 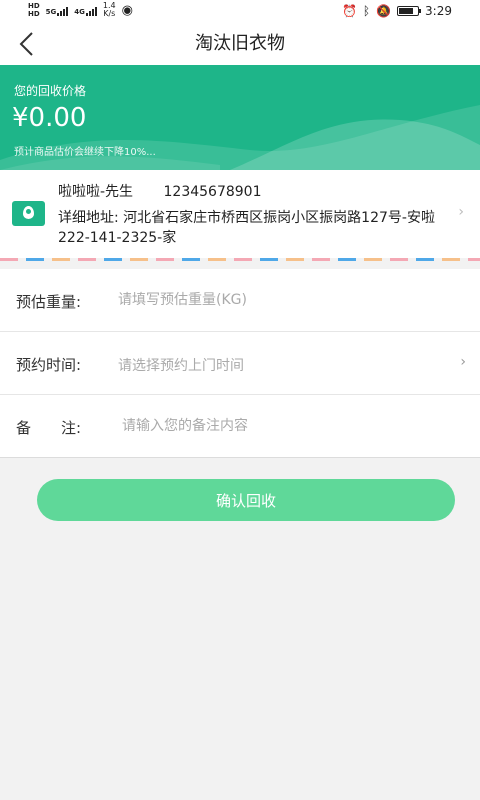 What do you see at coordinates (240, 259) in the screenshot?
I see `envelope-stripe` at bounding box center [240, 259].